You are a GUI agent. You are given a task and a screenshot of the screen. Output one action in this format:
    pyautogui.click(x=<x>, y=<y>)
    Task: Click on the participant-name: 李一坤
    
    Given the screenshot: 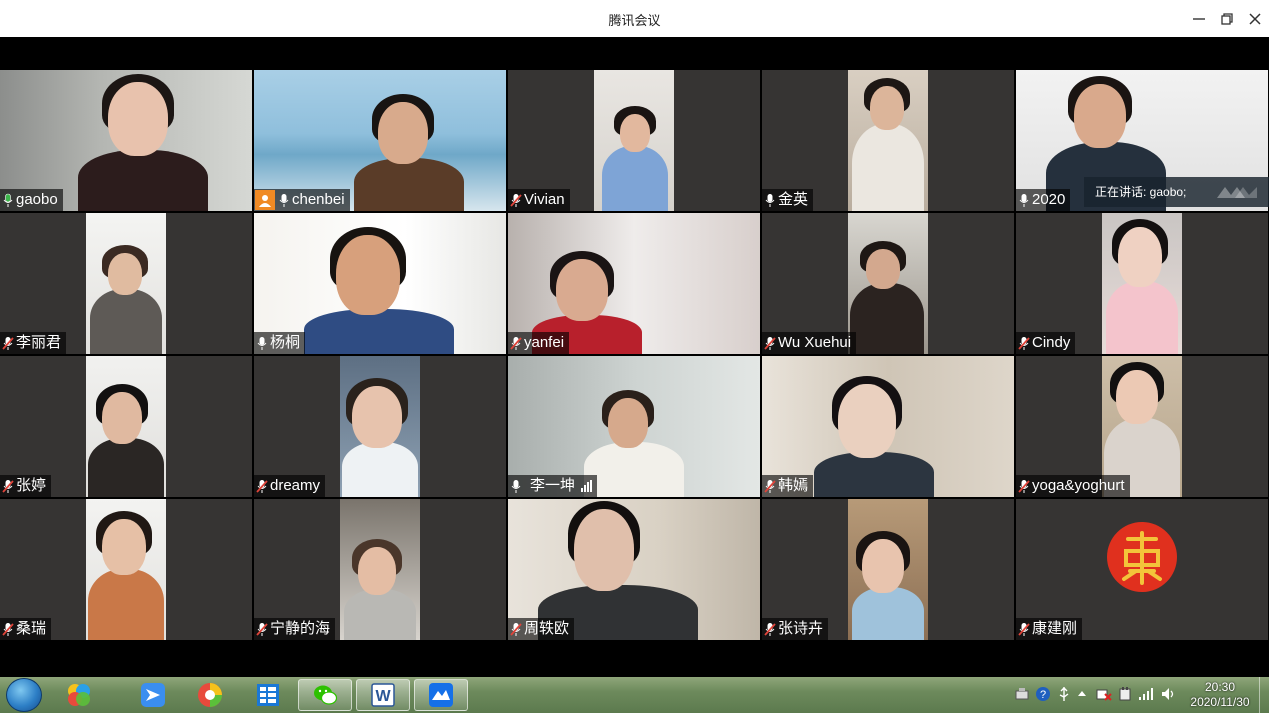 What is the action you would take?
    pyautogui.click(x=553, y=485)
    